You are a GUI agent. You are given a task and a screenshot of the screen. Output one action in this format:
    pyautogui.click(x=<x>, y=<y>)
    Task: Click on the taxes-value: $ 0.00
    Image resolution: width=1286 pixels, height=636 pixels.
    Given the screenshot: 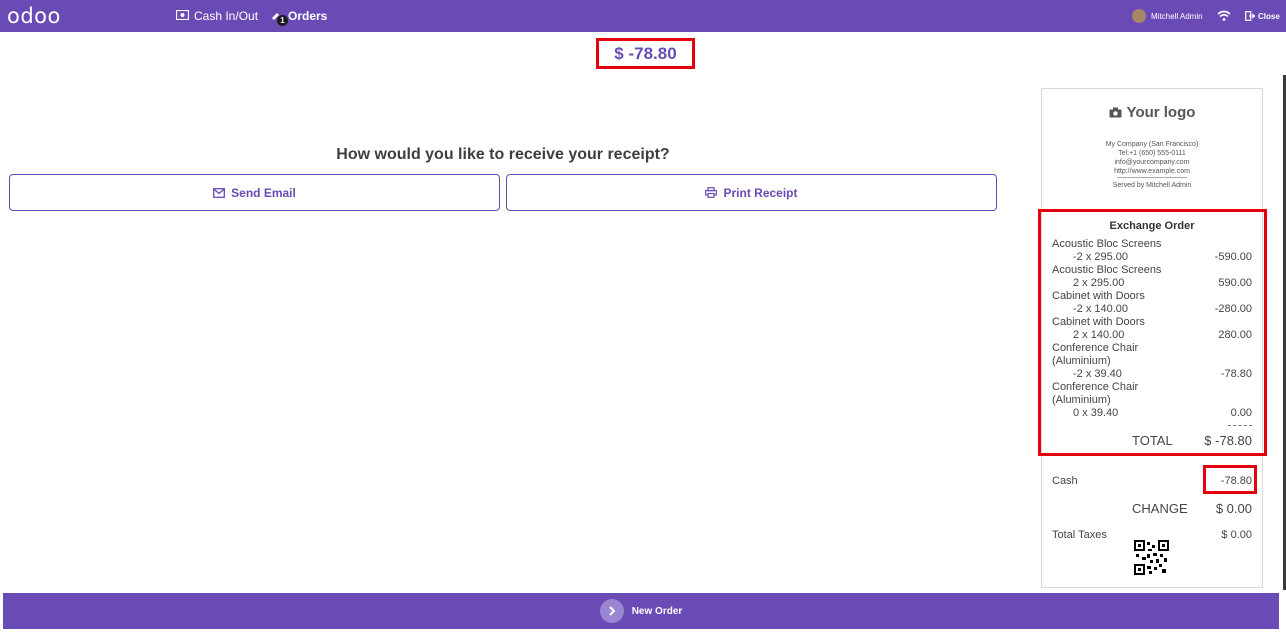 What is the action you would take?
    pyautogui.click(x=1236, y=535)
    